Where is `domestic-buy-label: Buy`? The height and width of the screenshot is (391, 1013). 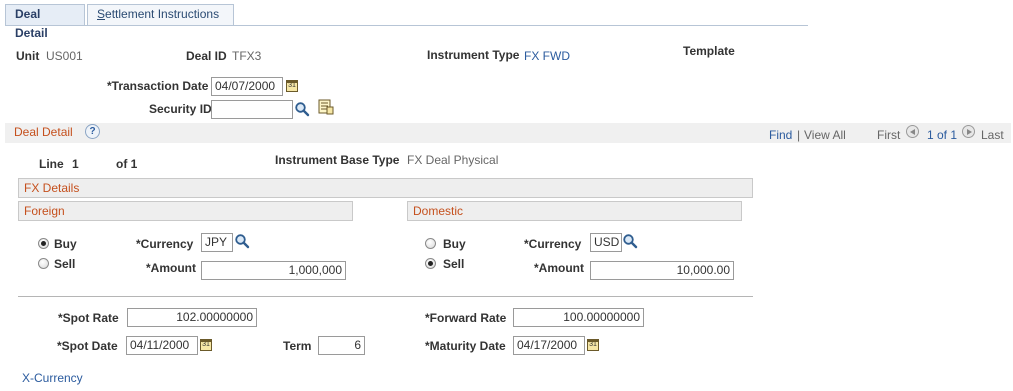 domestic-buy-label: Buy is located at coordinates (454, 244).